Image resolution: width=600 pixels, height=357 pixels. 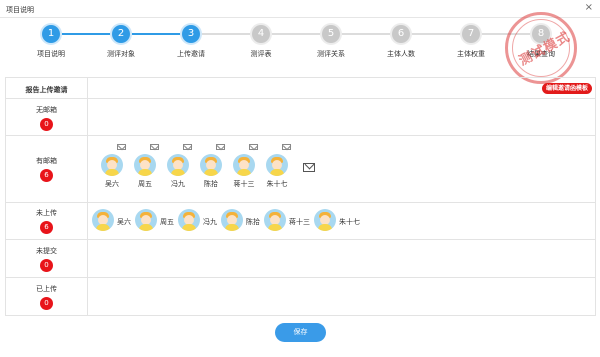 What do you see at coordinates (300, 9) in the screenshot?
I see `dialog-titlebar: 项目说明 ×` at bounding box center [300, 9].